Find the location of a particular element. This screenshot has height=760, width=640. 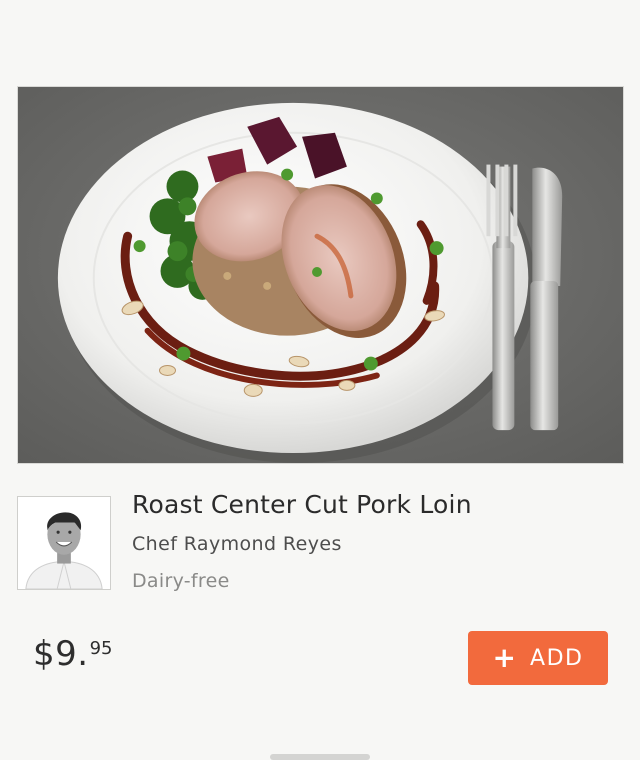

add-button-label: ADD is located at coordinates (557, 658).